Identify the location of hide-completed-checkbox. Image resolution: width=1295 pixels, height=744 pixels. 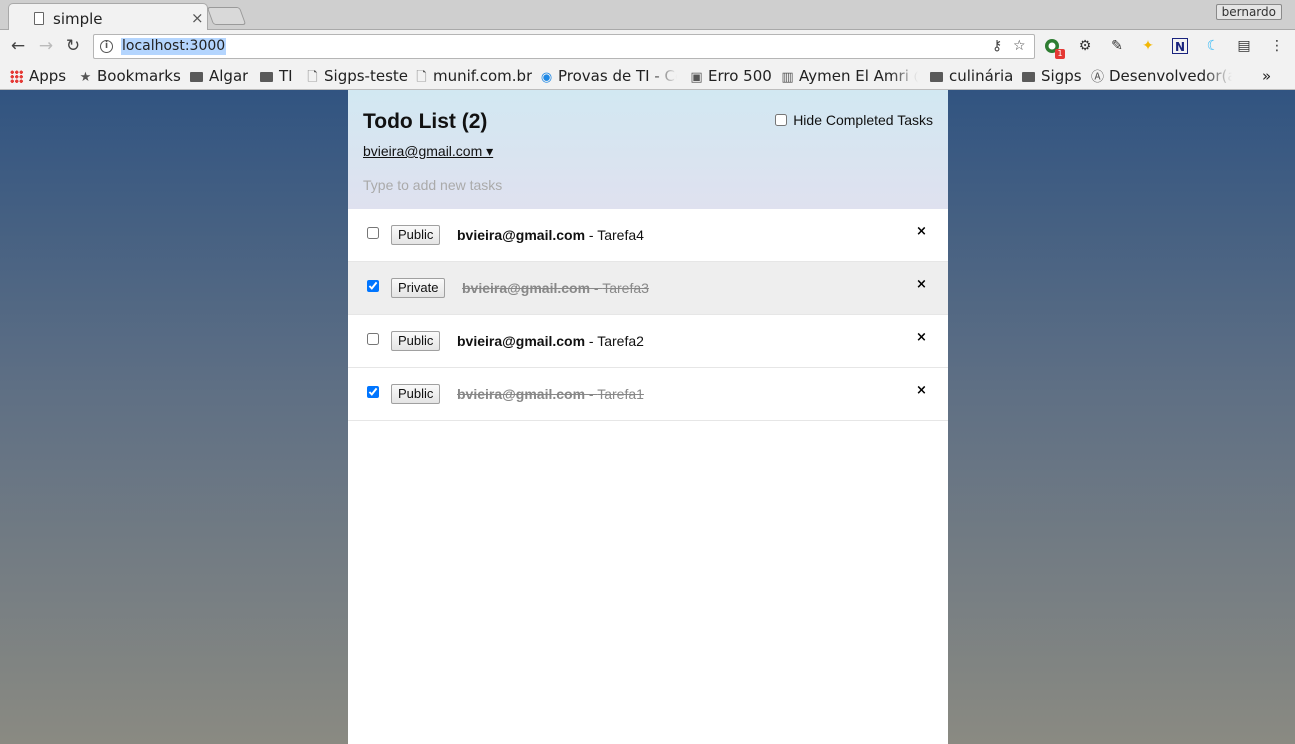
(781, 120).